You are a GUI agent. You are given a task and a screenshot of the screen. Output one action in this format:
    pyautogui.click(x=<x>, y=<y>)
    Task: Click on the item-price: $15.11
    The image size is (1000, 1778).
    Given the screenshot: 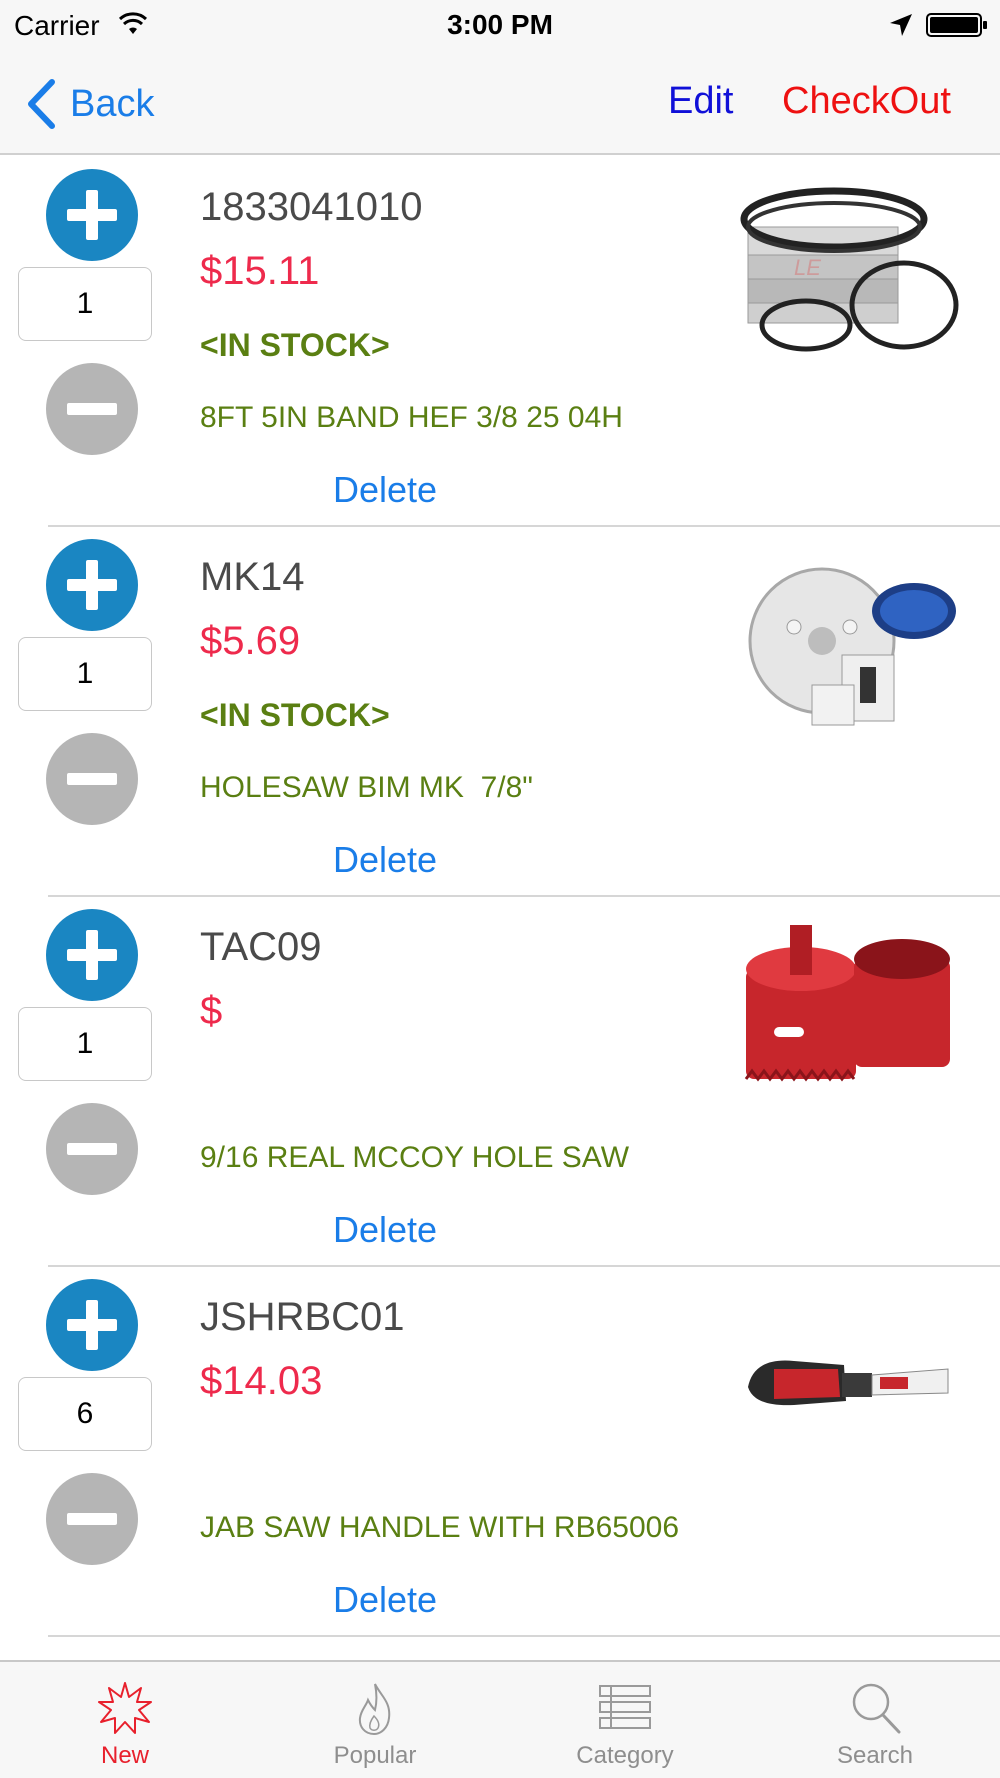 What is the action you would take?
    pyautogui.click(x=260, y=271)
    